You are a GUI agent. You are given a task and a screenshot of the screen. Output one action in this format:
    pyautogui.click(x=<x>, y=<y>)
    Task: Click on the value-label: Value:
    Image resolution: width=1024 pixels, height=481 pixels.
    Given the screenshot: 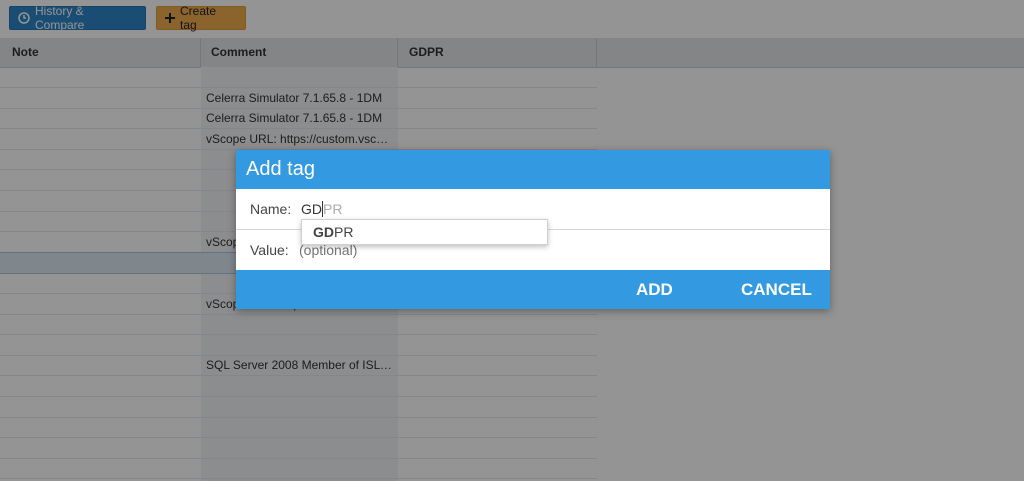 What is the action you would take?
    pyautogui.click(x=269, y=250)
    